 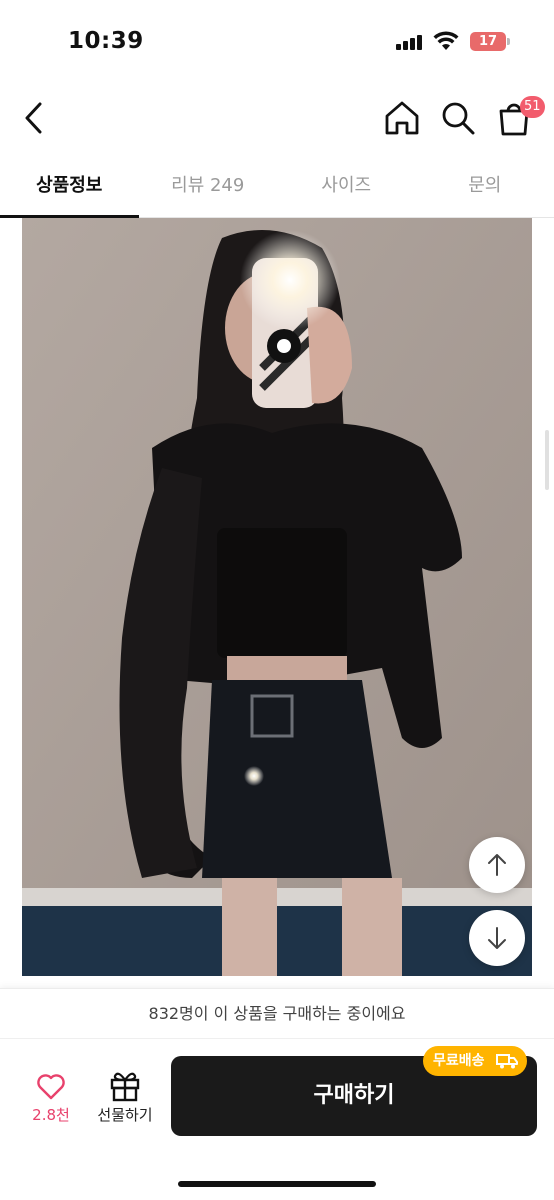 What do you see at coordinates (277, 119) in the screenshot?
I see `top-navigation` at bounding box center [277, 119].